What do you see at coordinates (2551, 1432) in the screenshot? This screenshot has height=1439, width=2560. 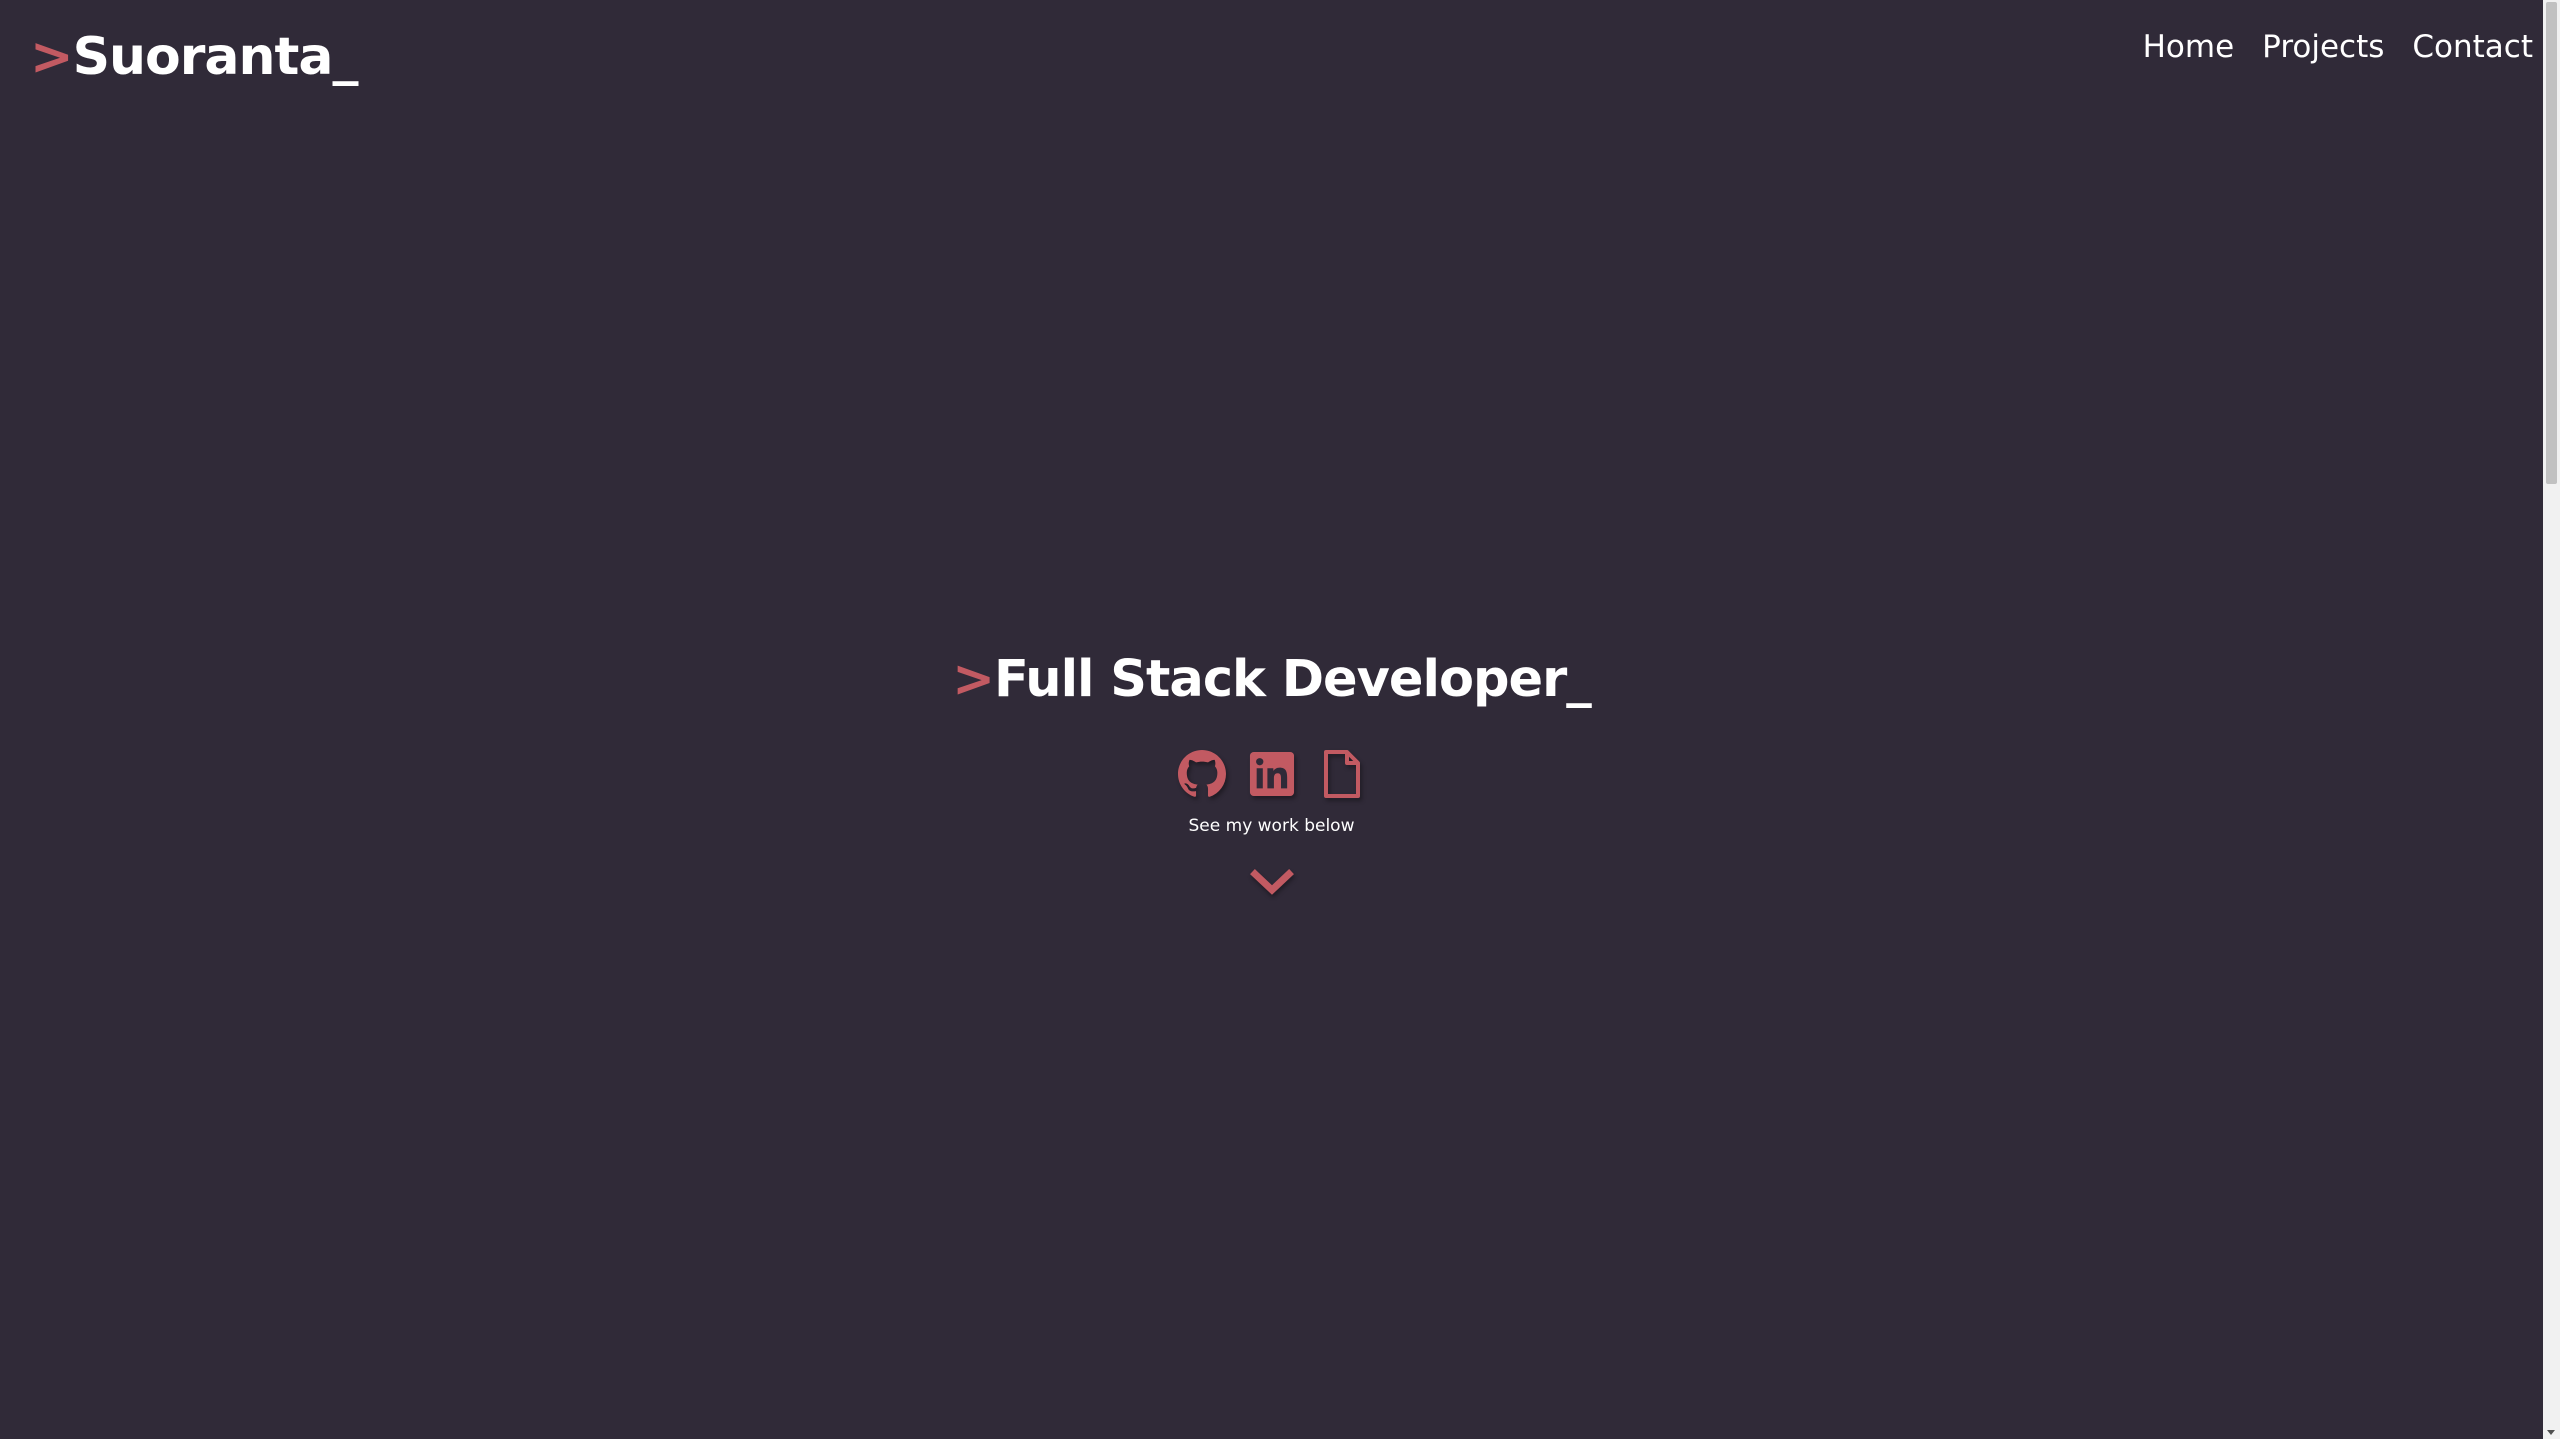 I see `scroll-down-arrow-icon` at bounding box center [2551, 1432].